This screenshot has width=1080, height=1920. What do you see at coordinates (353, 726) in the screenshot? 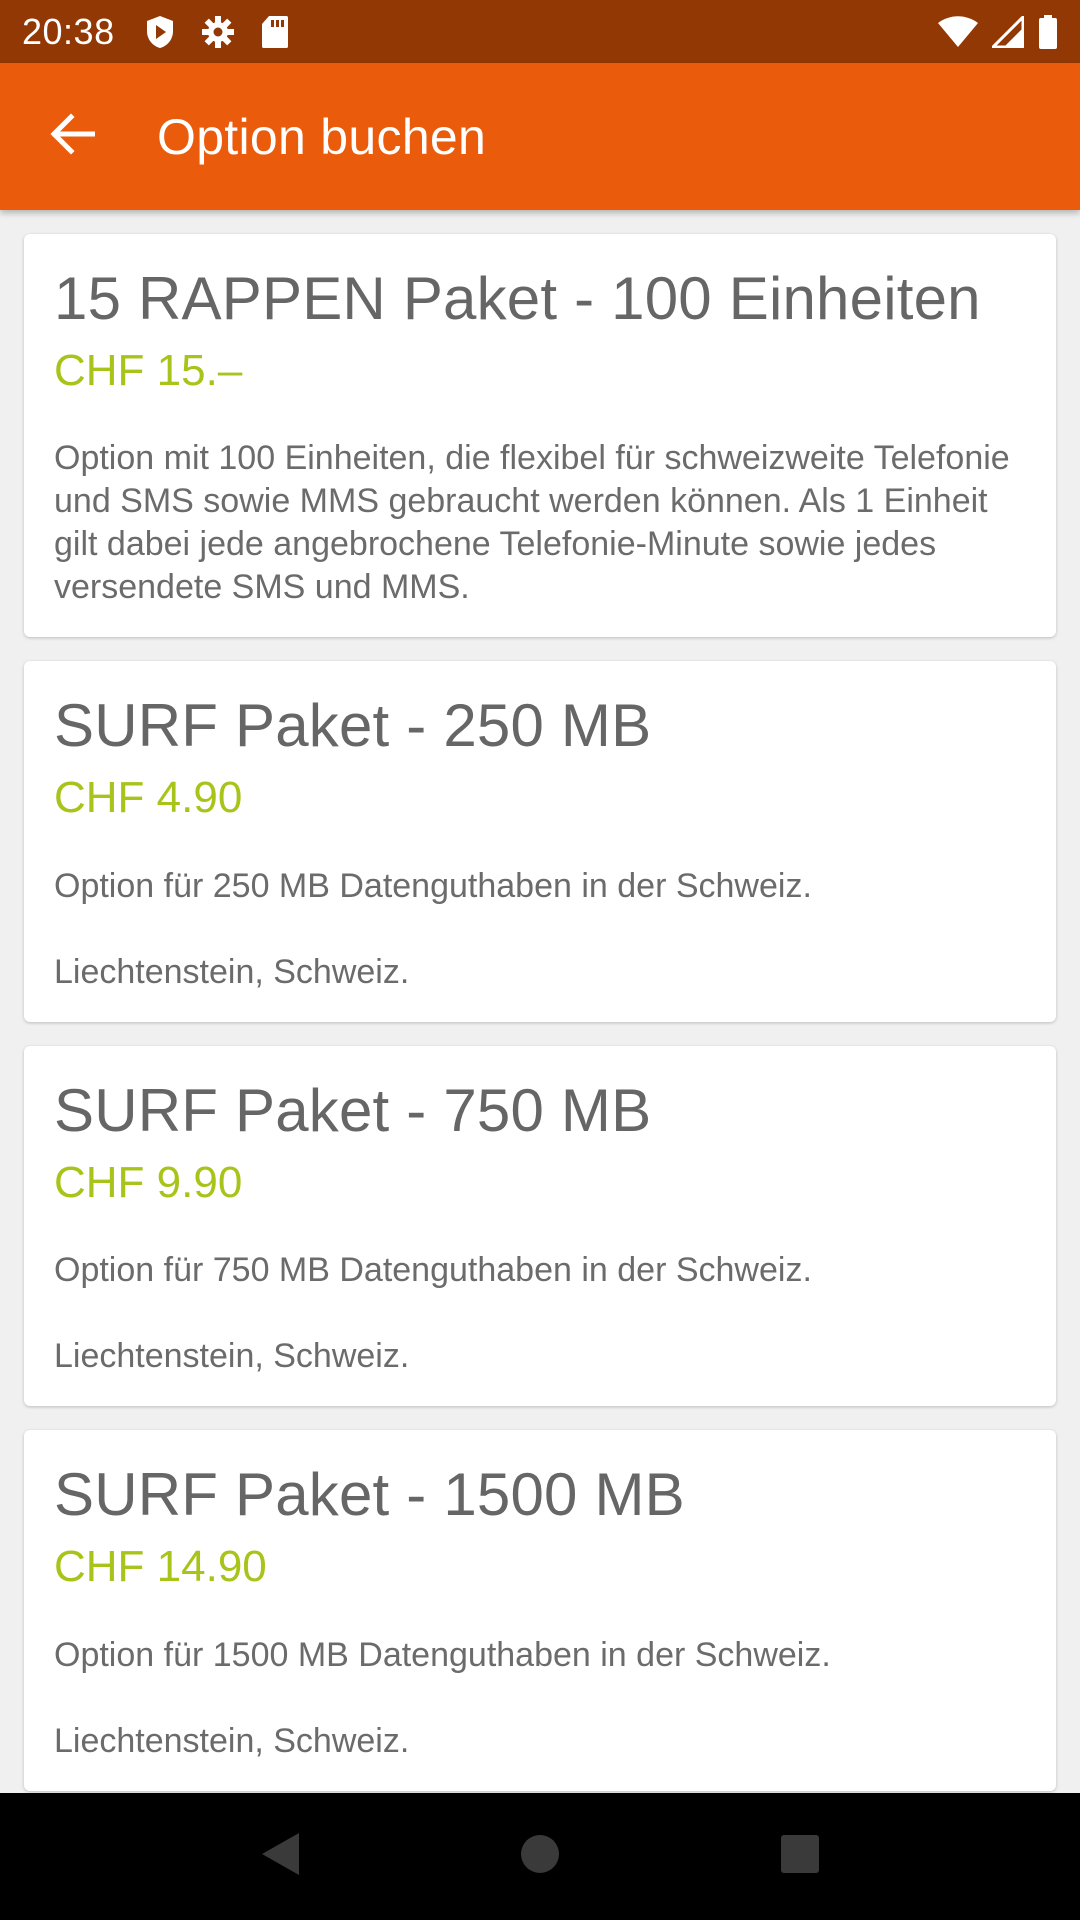
I see `option-title: SURF Paket - 250 MB` at bounding box center [353, 726].